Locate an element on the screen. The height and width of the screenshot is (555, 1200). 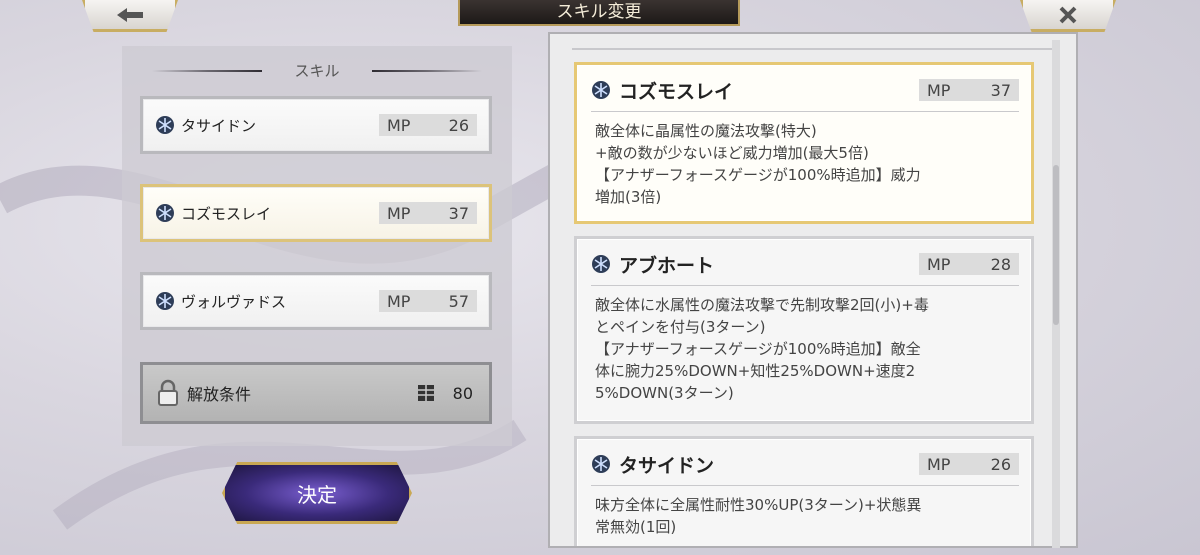
page-title: スキル変更 is located at coordinates (599, 13).